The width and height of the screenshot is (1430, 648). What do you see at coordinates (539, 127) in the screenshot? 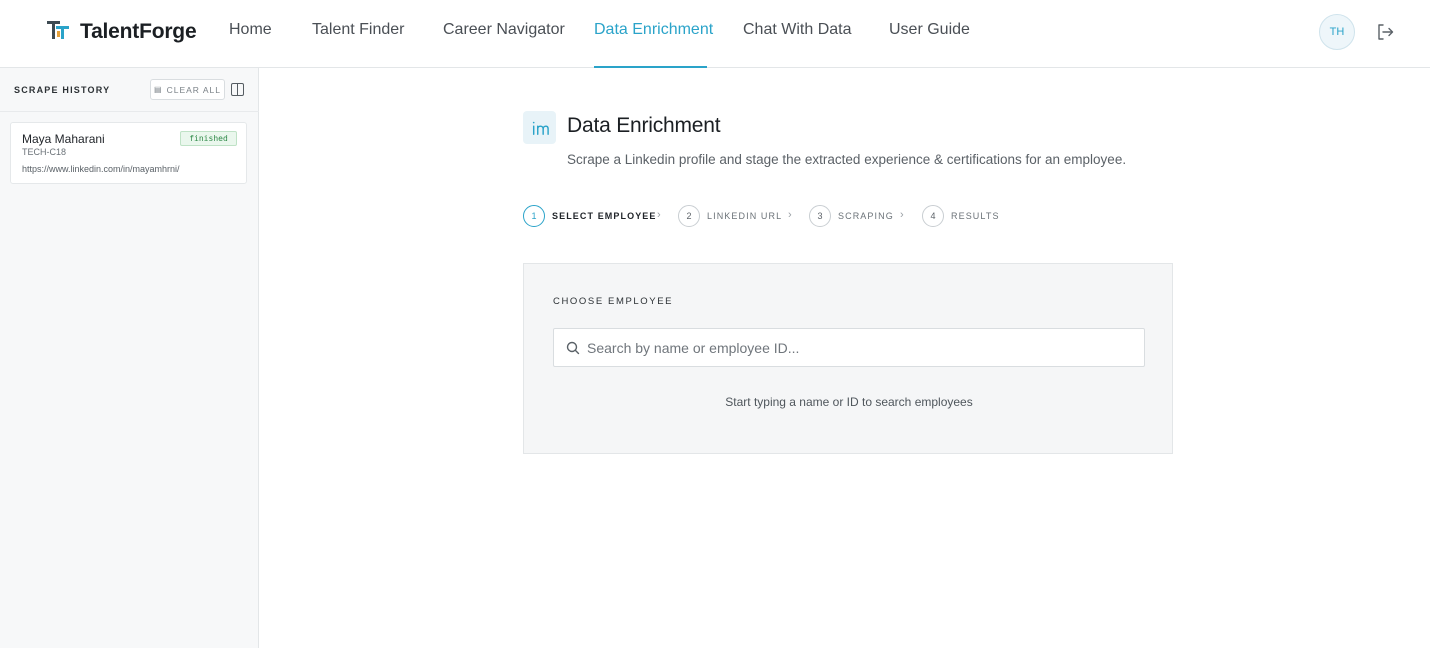
I see `linkedin-icon` at bounding box center [539, 127].